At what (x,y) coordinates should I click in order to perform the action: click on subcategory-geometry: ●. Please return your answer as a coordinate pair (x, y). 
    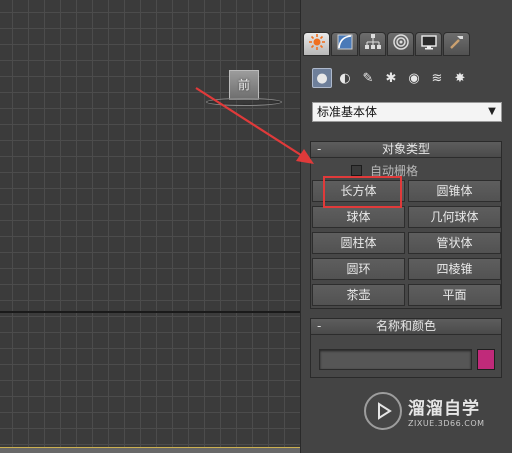
    Looking at the image, I should click on (322, 78).